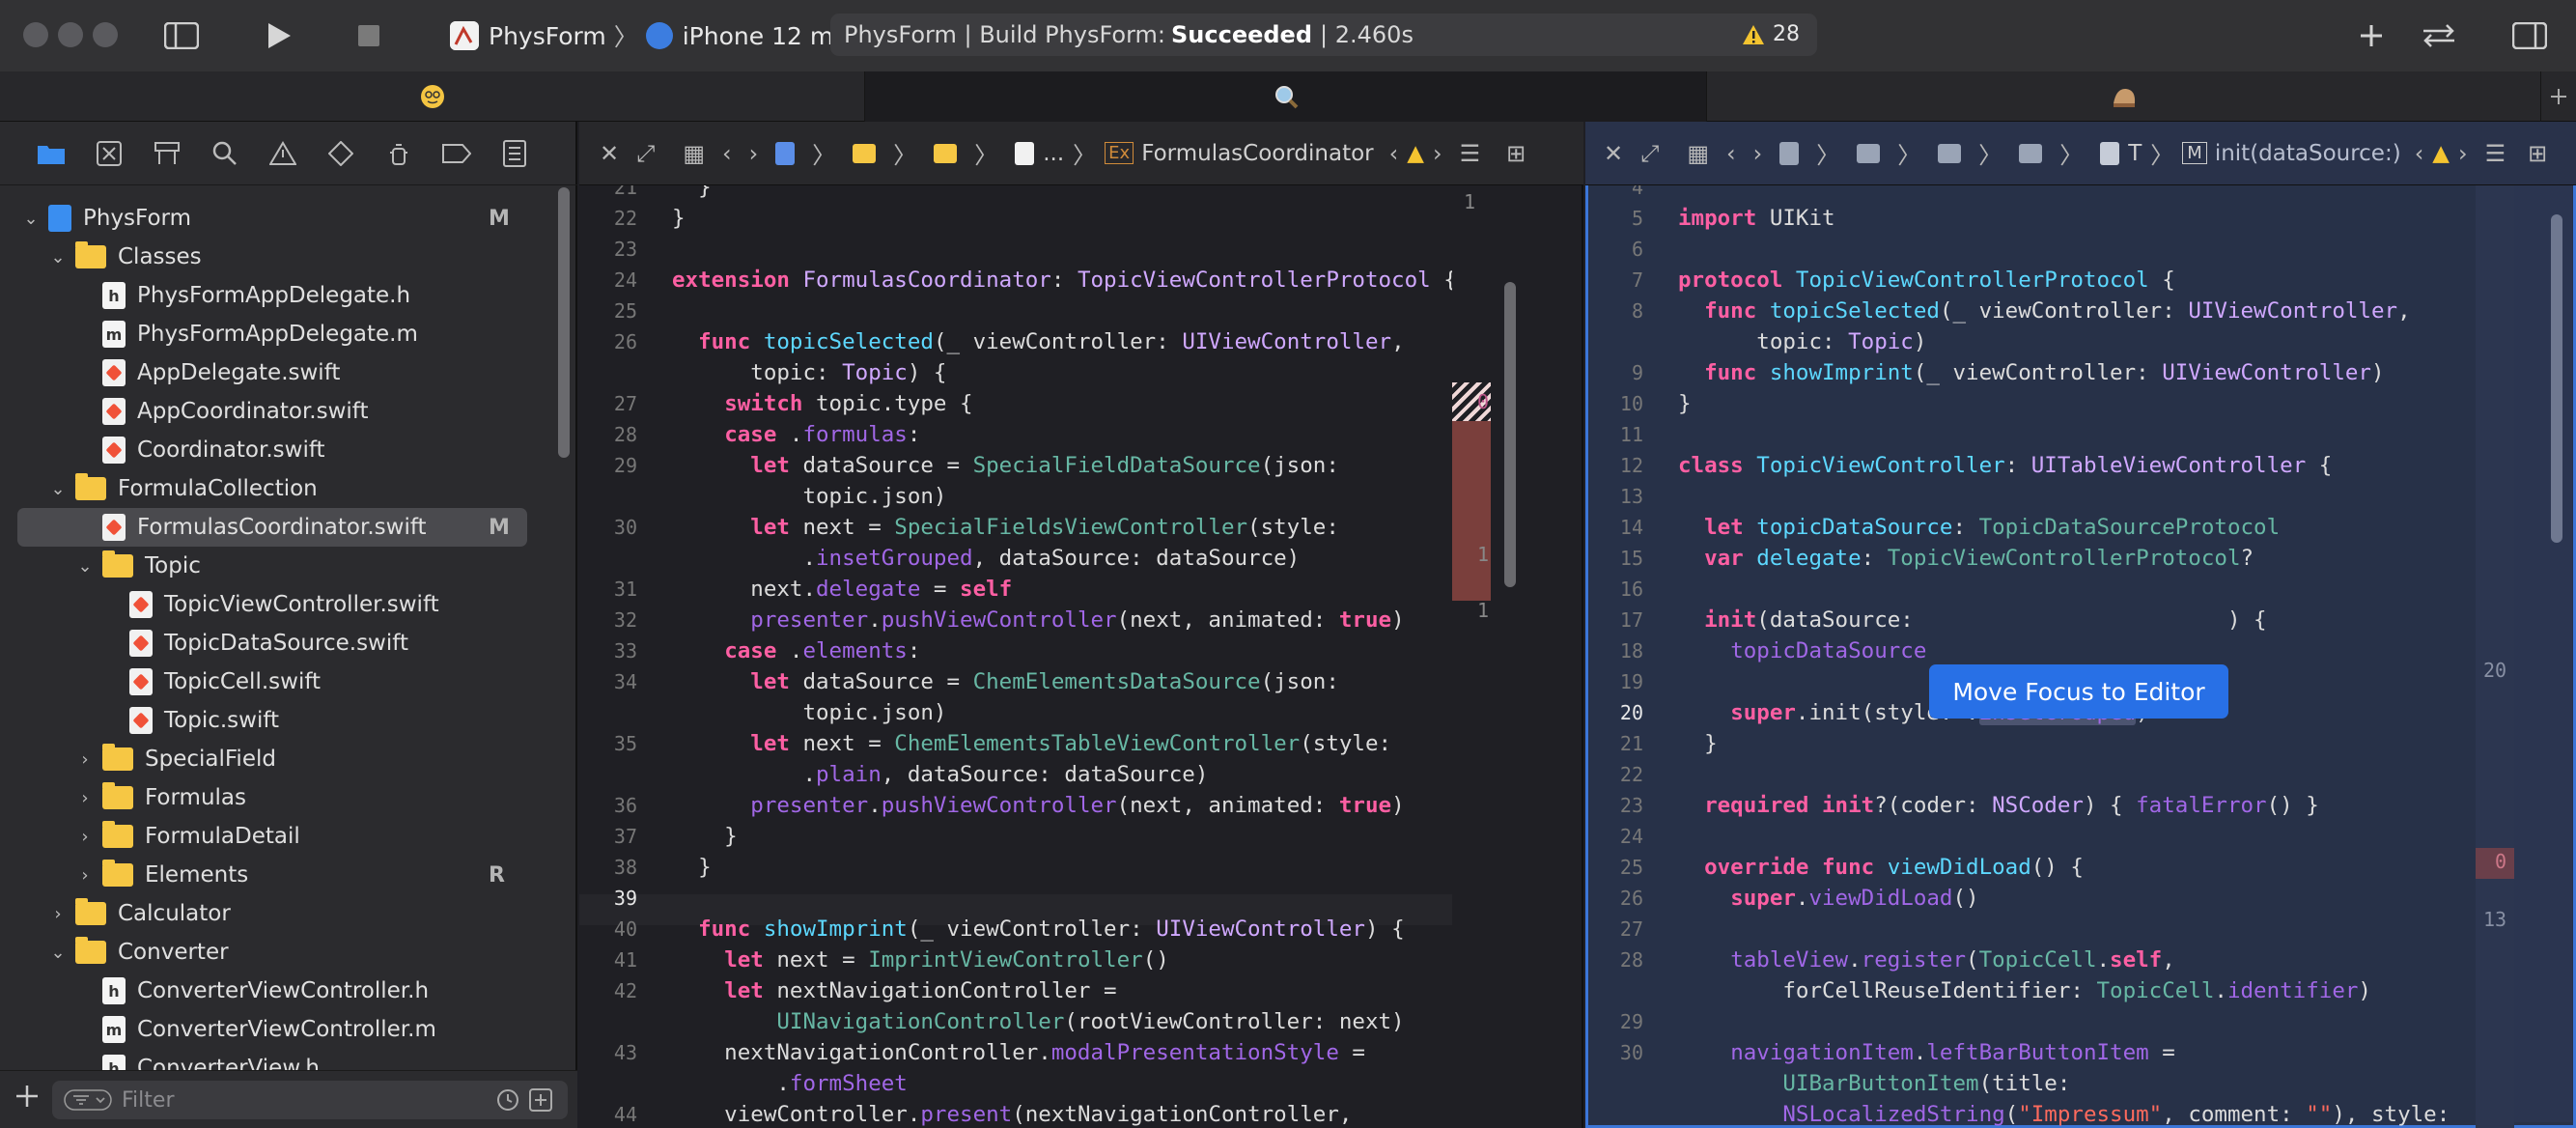  I want to click on test-diamond-icon, so click(341, 153).